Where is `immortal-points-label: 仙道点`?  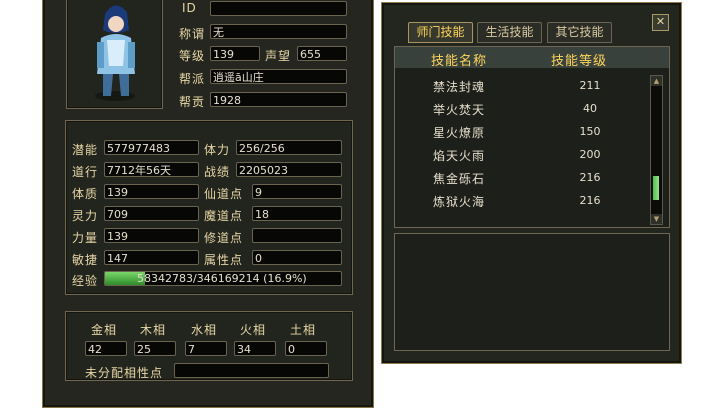
immortal-points-label: 仙道点 is located at coordinates (224, 194).